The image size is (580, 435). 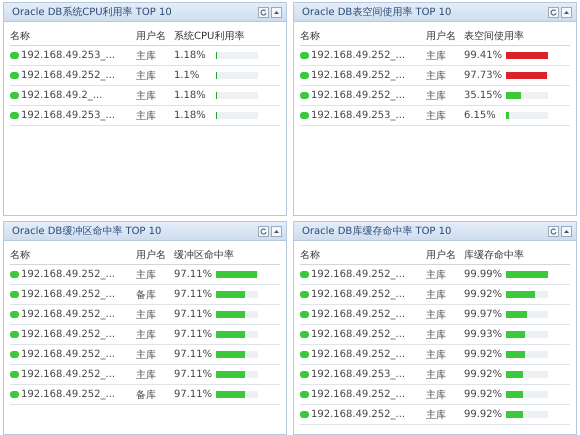 What do you see at coordinates (377, 12) in the screenshot?
I see `panel-title: Oracle DB表空间使用率 TOP 10` at bounding box center [377, 12].